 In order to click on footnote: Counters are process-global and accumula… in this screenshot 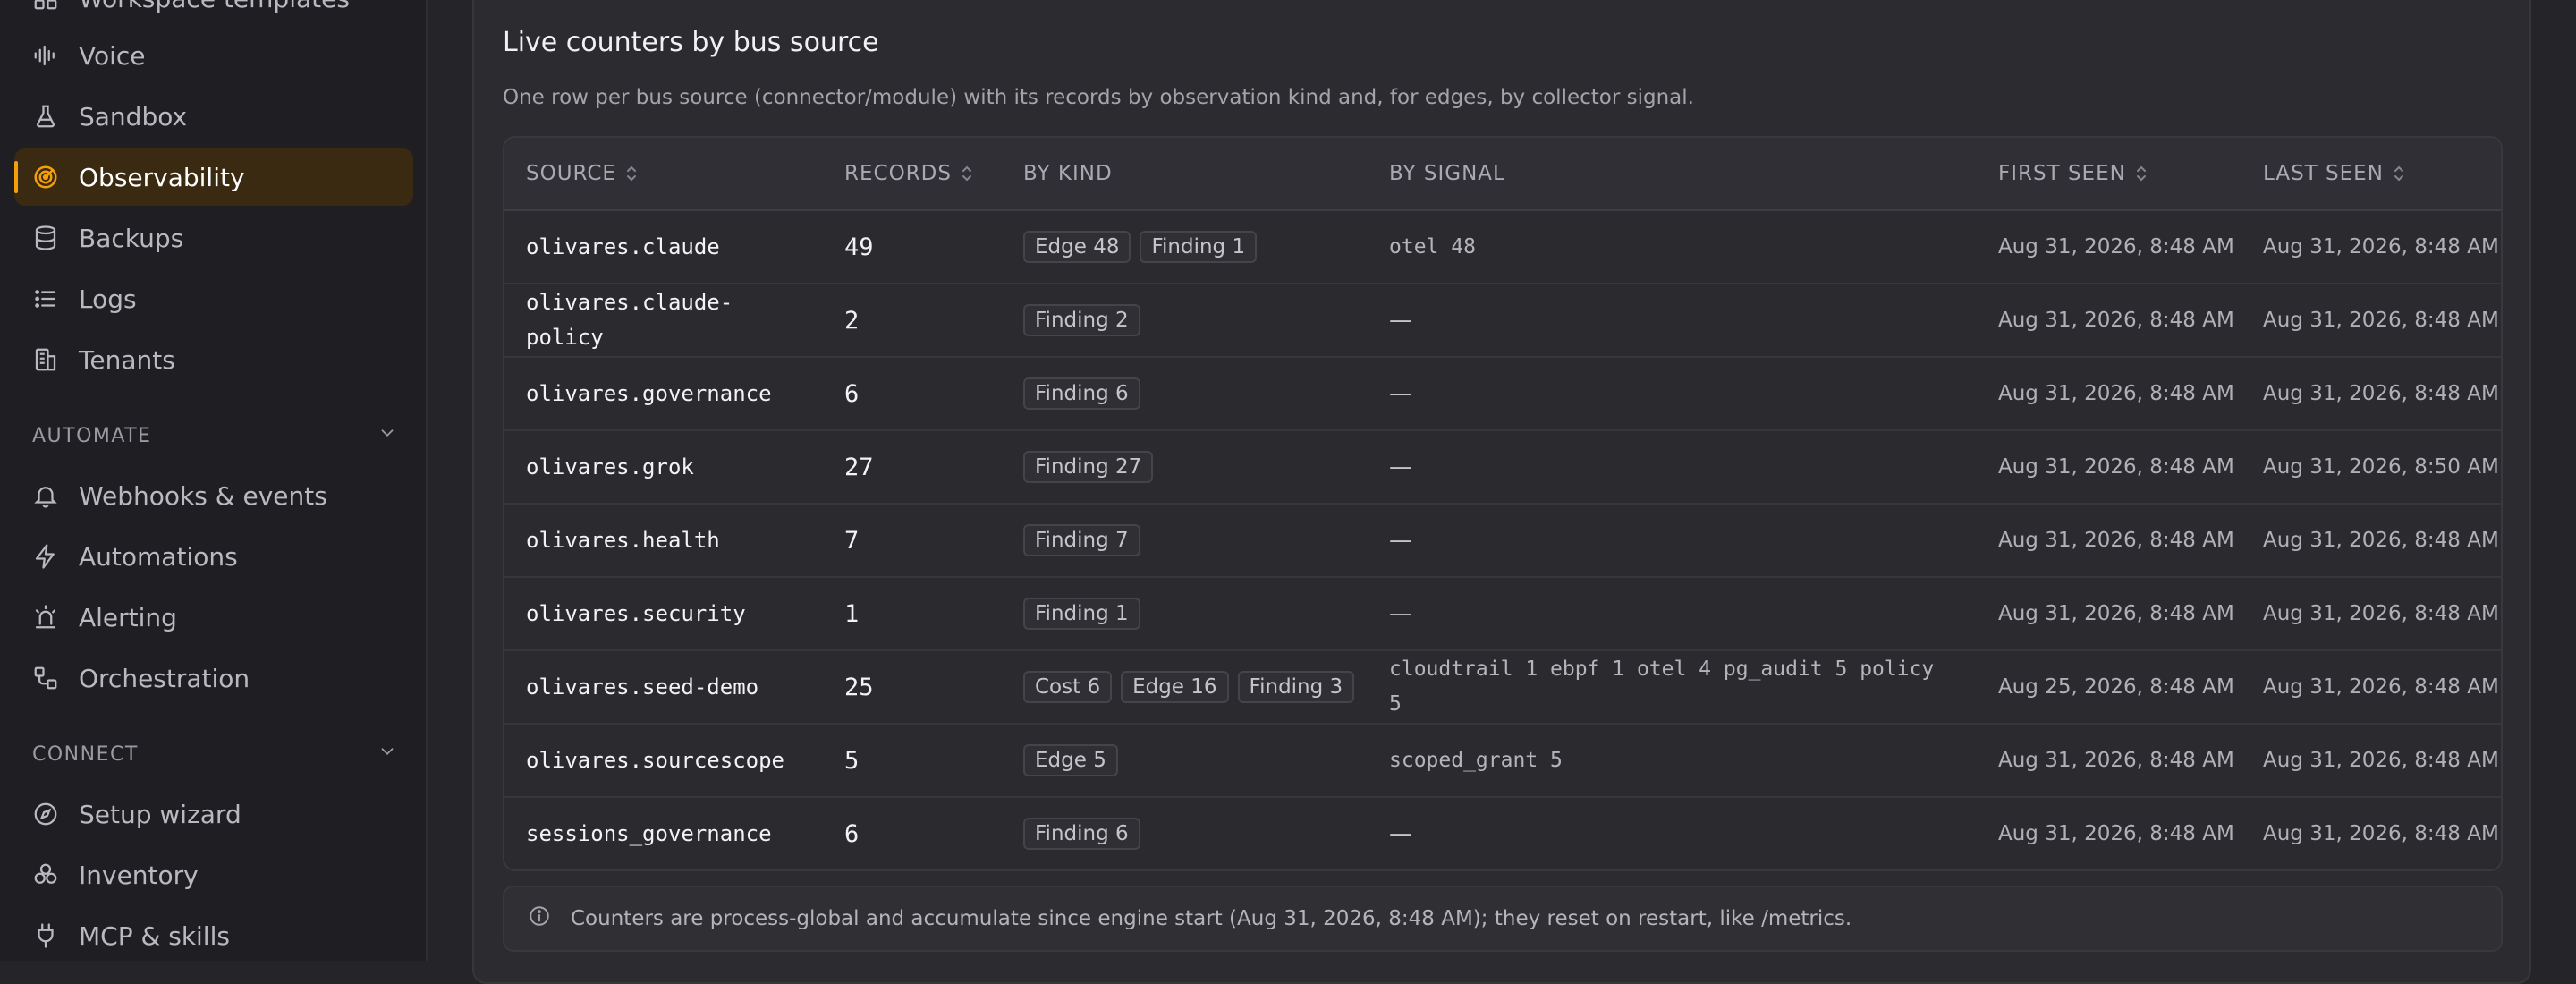, I will do `click(1503, 919)`.